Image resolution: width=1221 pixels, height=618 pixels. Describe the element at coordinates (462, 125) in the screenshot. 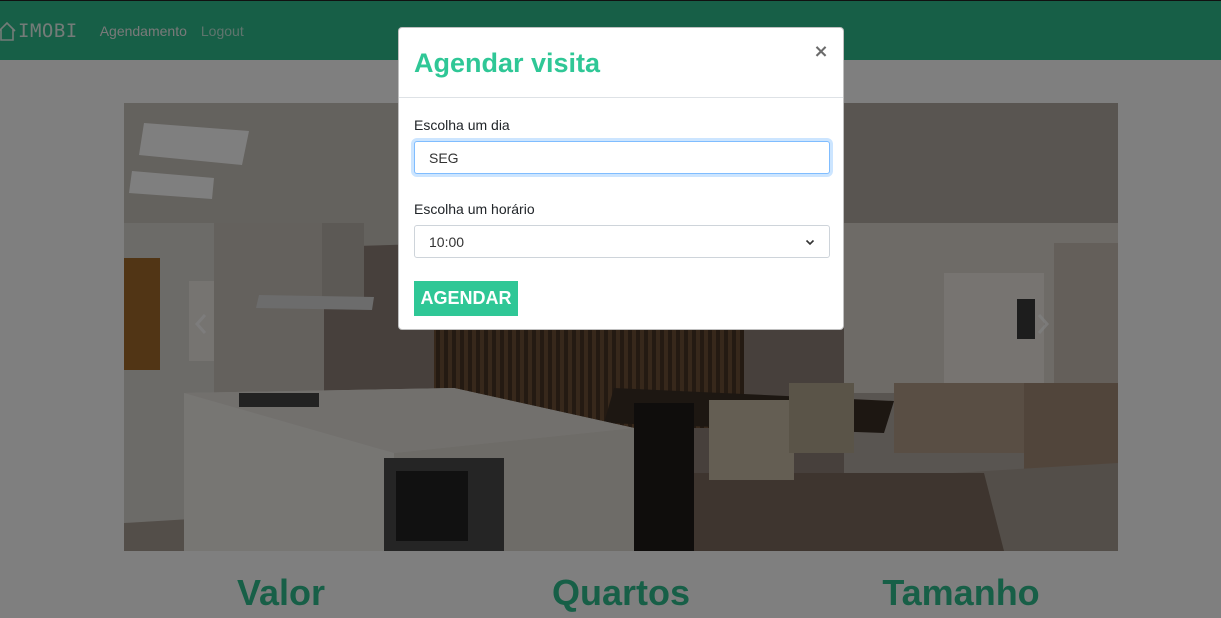

I see `day-label: Escolha um dia` at that location.